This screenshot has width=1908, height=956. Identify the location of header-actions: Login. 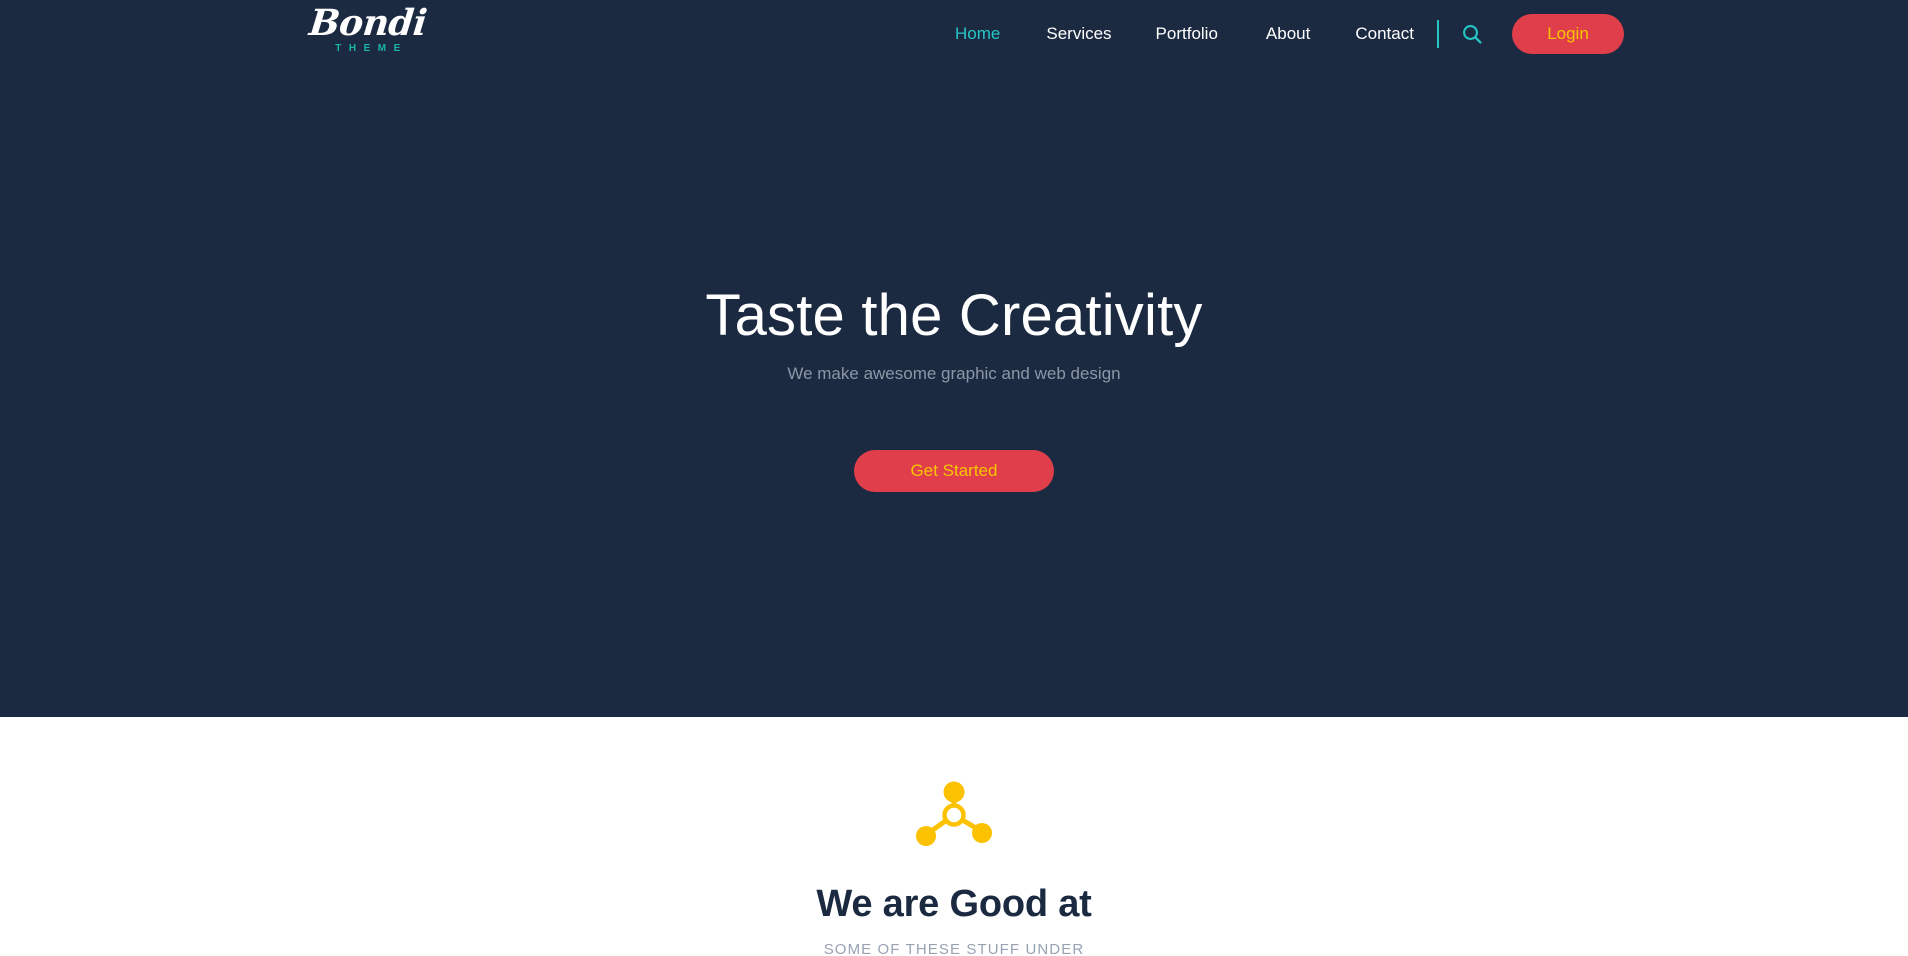
(1530, 34).